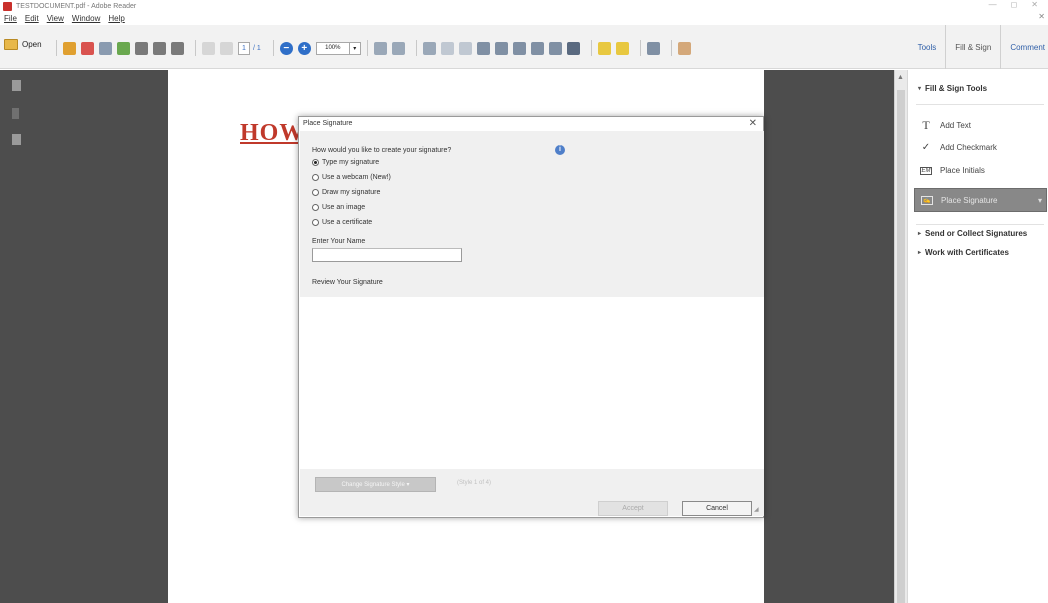 The height and width of the screenshot is (603, 1048). Describe the element at coordinates (1034, 4) in the screenshot. I see `close-window-button: ✕` at that location.